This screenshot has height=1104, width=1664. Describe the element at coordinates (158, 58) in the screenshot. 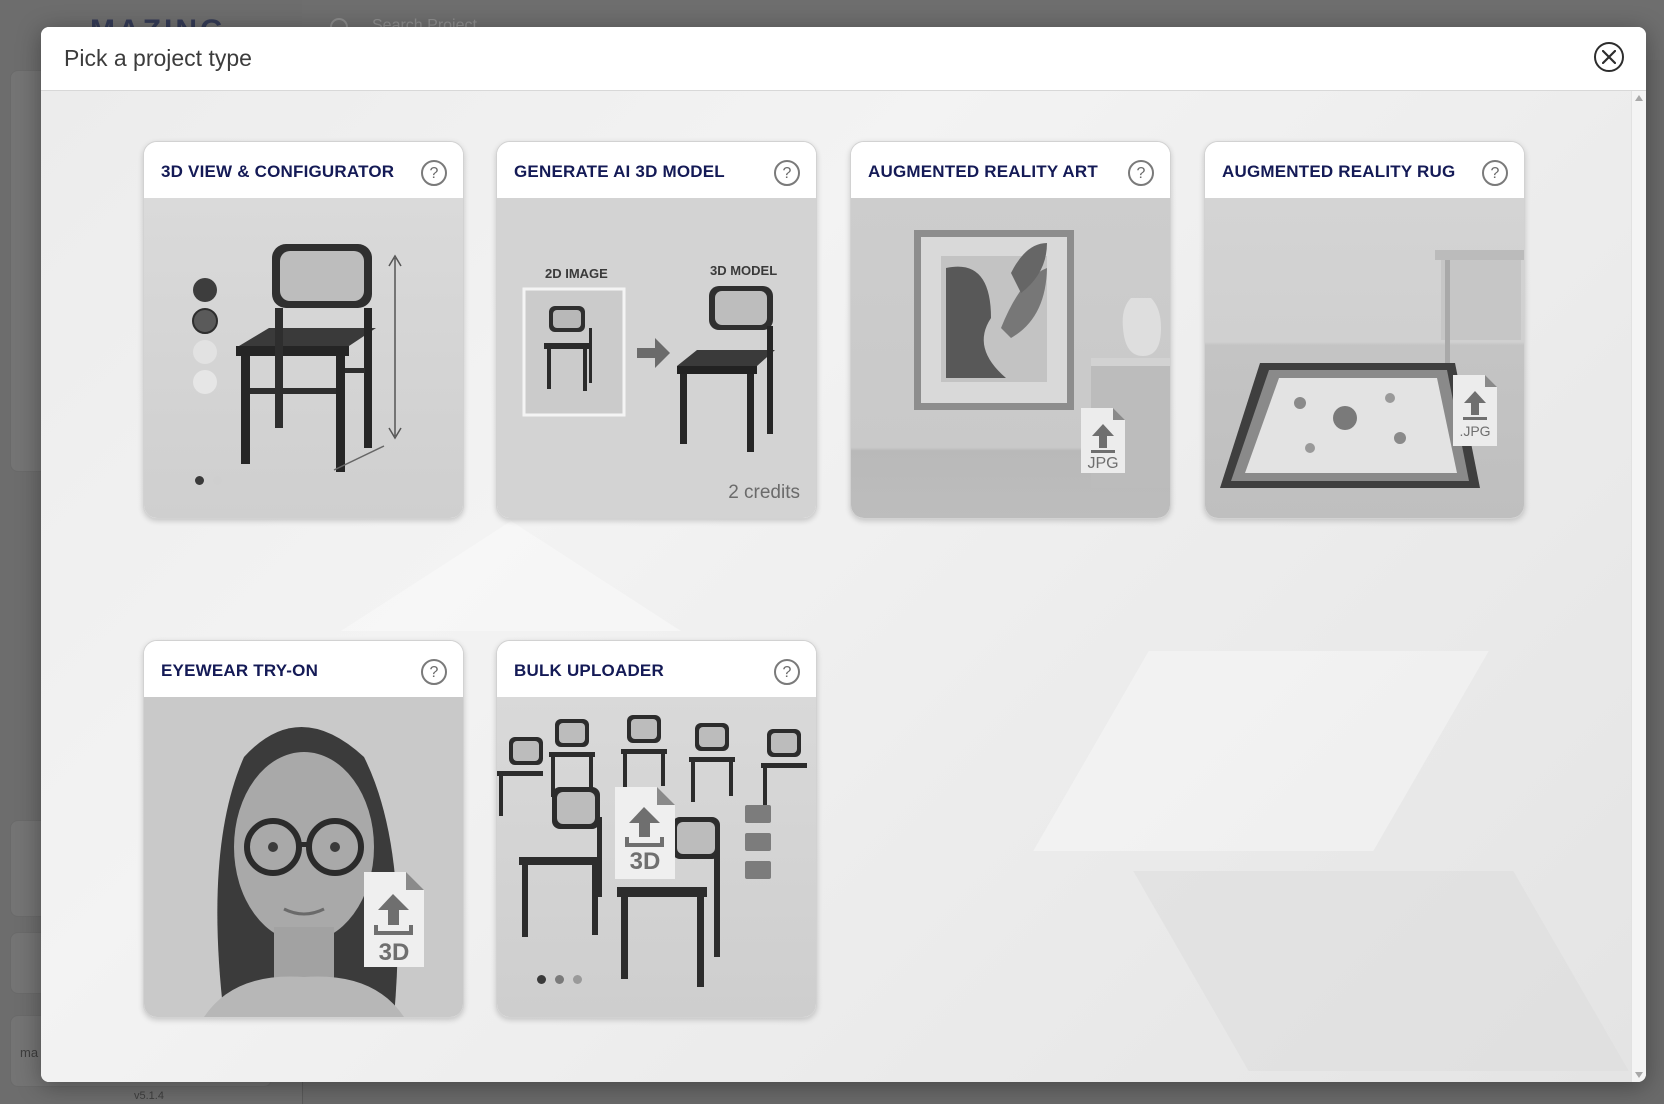

I see `modal-title: Pick a project type` at that location.